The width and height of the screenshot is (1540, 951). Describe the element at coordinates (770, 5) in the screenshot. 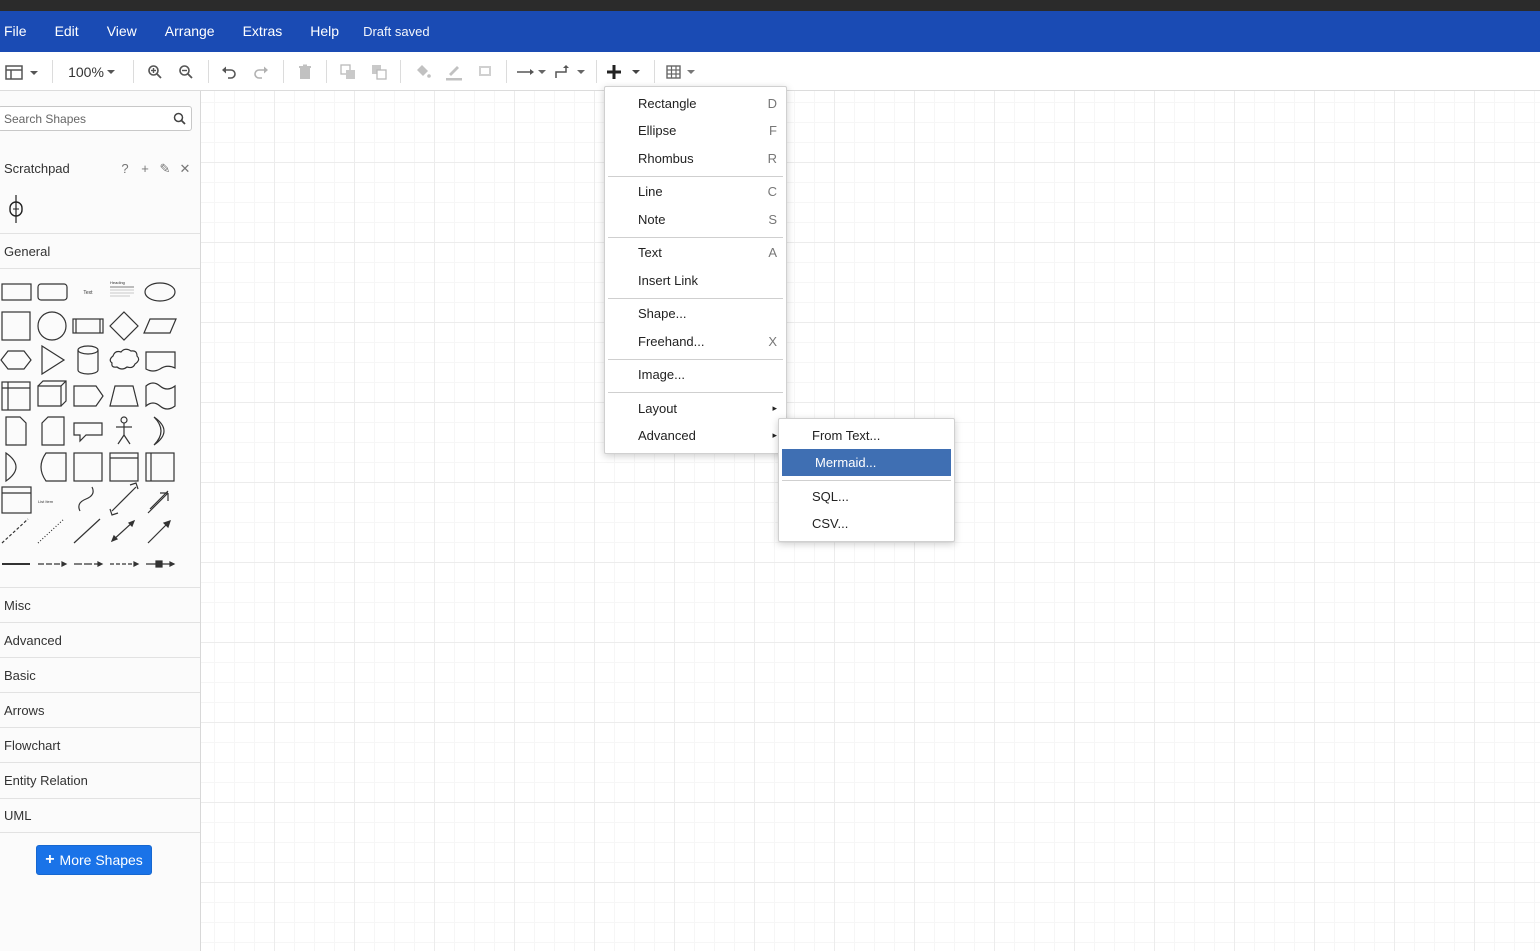

I see `window-top-strip` at that location.